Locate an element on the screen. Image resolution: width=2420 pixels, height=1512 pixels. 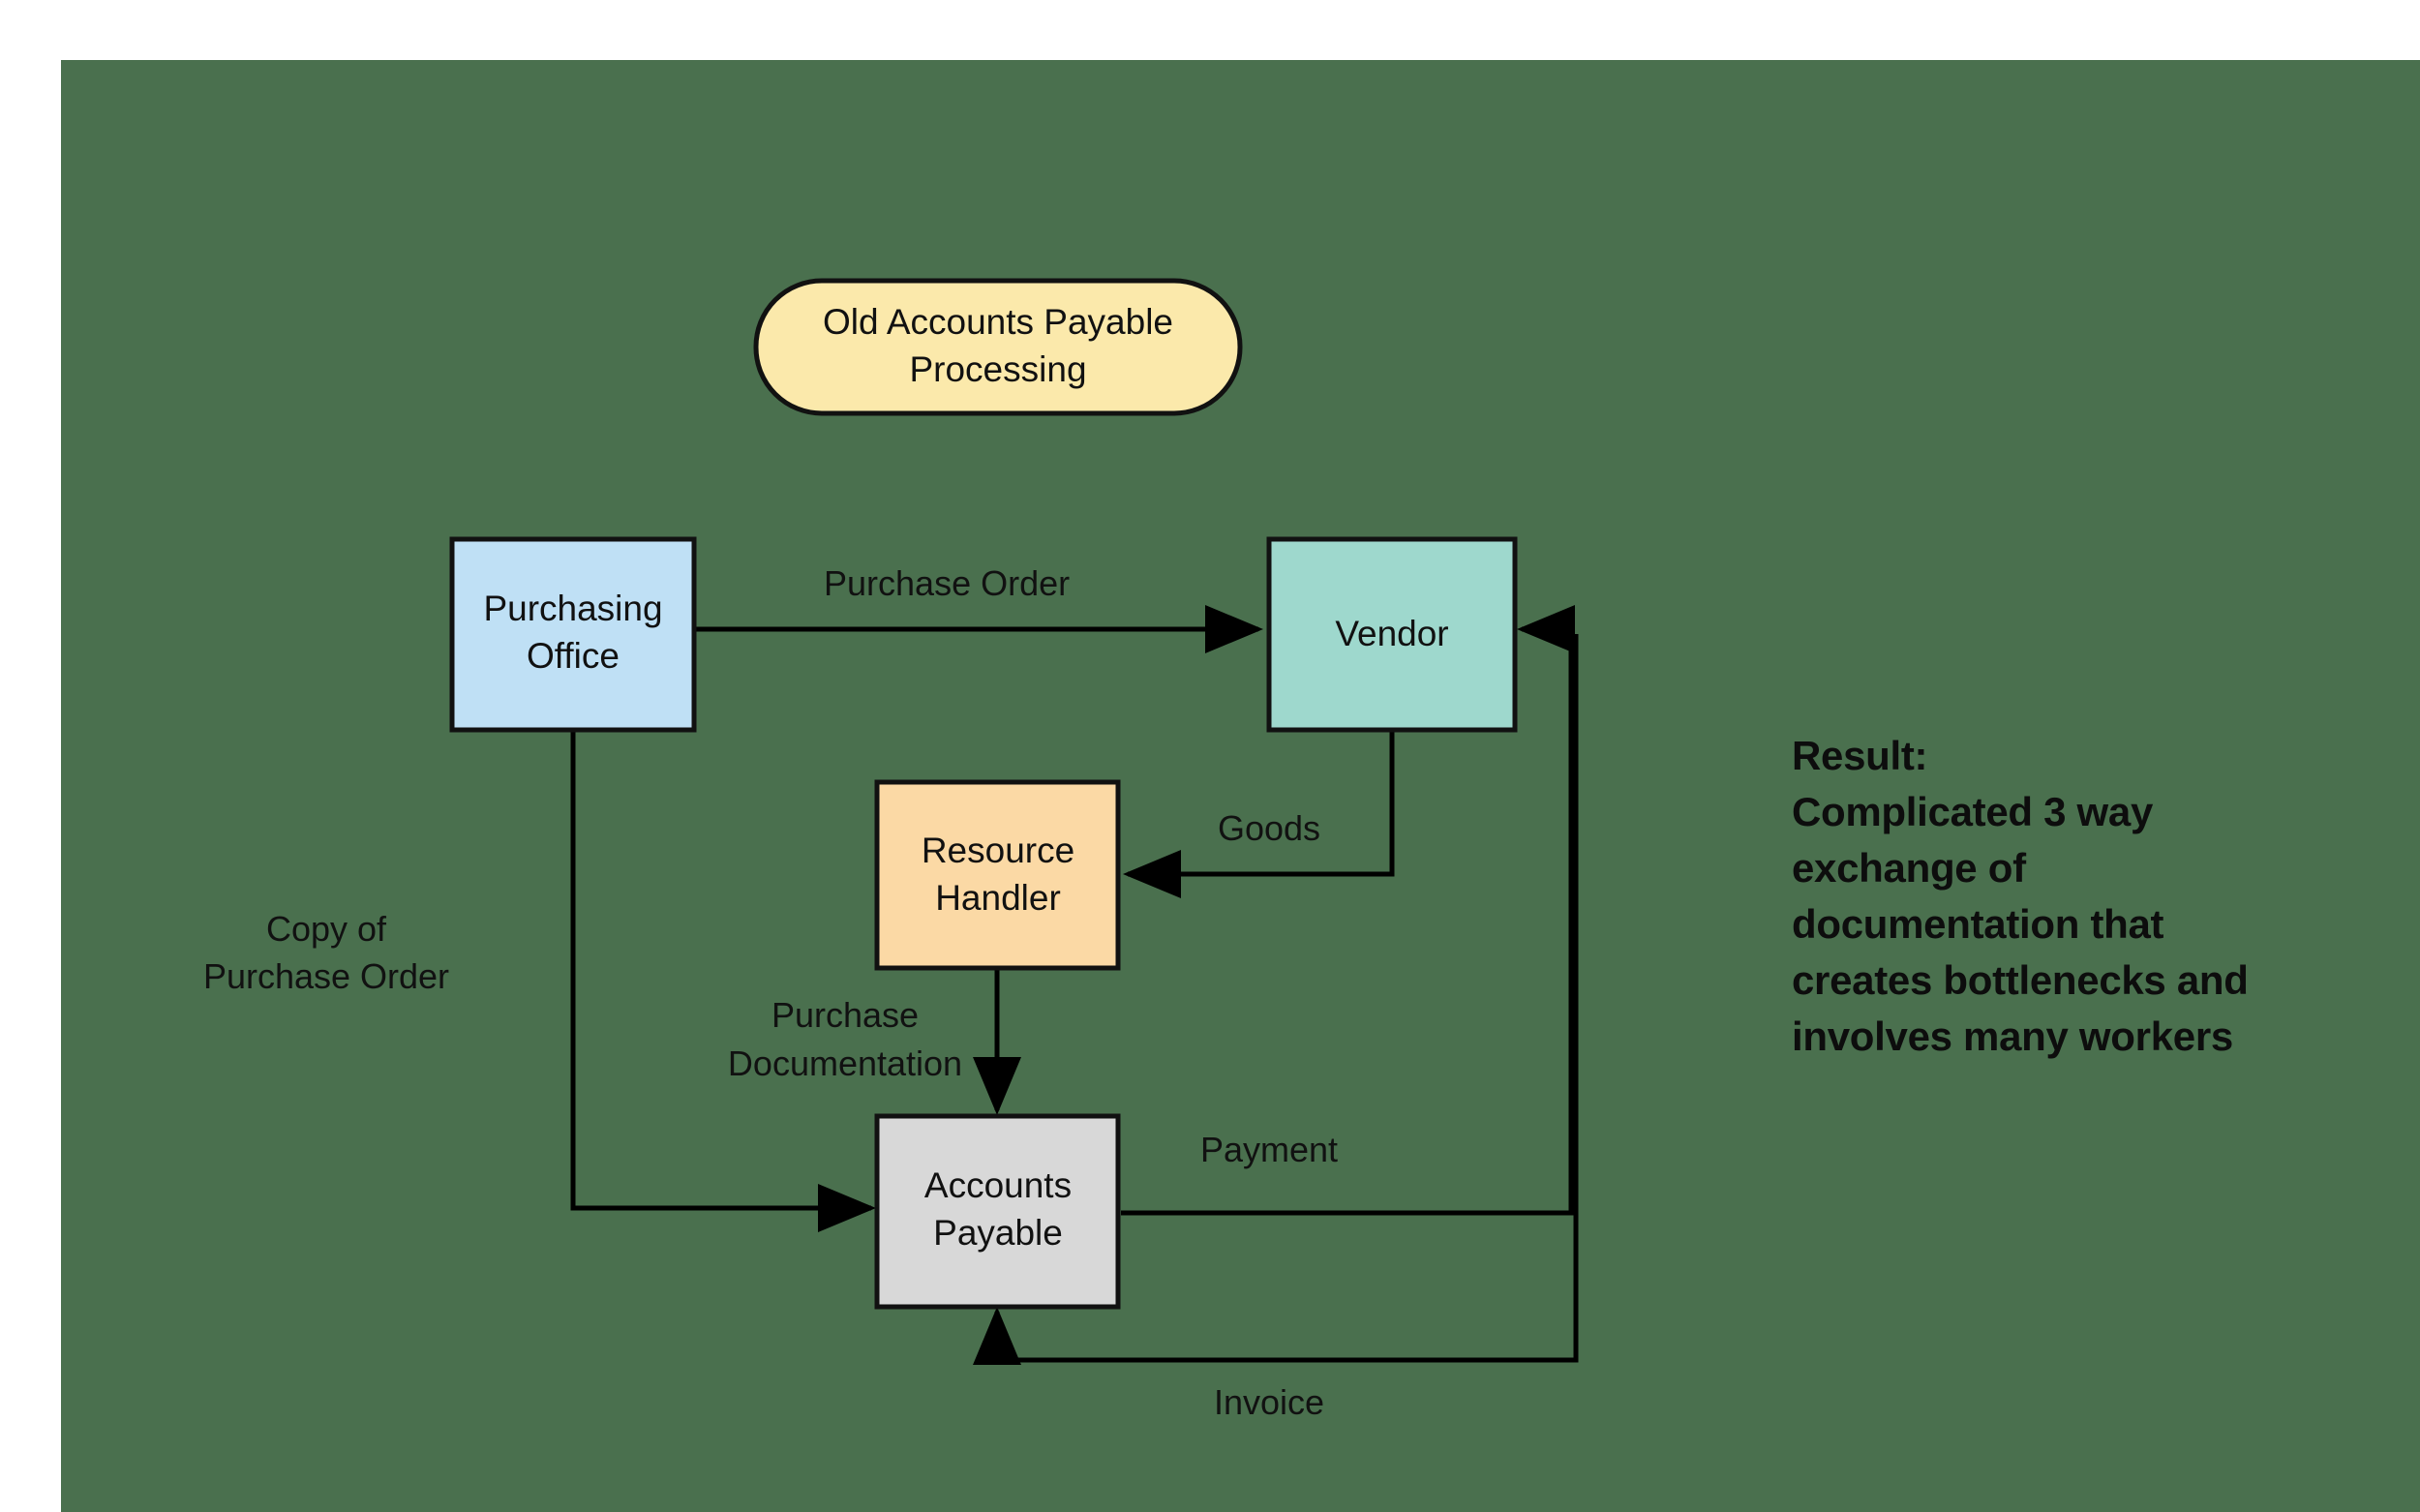
node-resource-handler-shape is located at coordinates (997, 875).